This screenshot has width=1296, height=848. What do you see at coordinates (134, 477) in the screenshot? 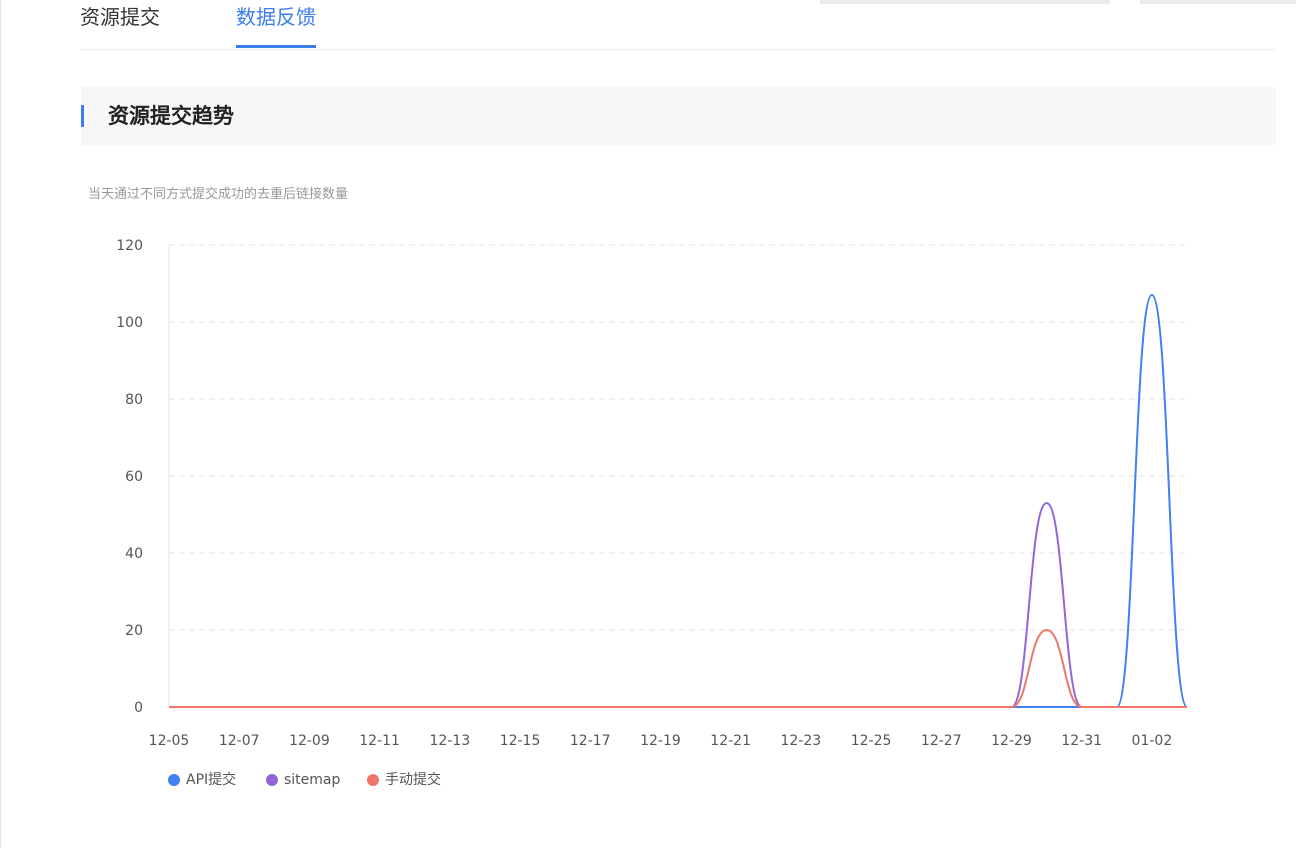
I see `y-tick-label: 60` at bounding box center [134, 477].